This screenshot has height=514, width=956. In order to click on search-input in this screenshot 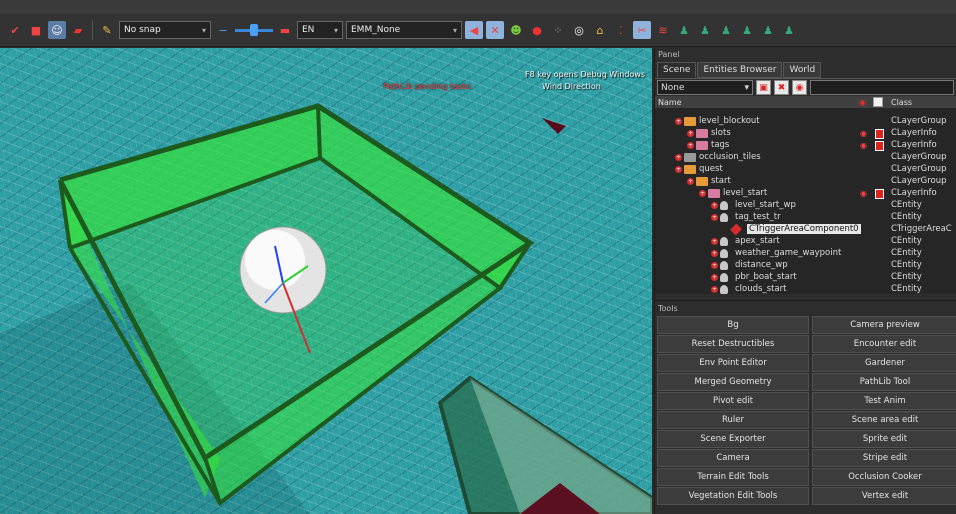, I will do `click(882, 87)`.